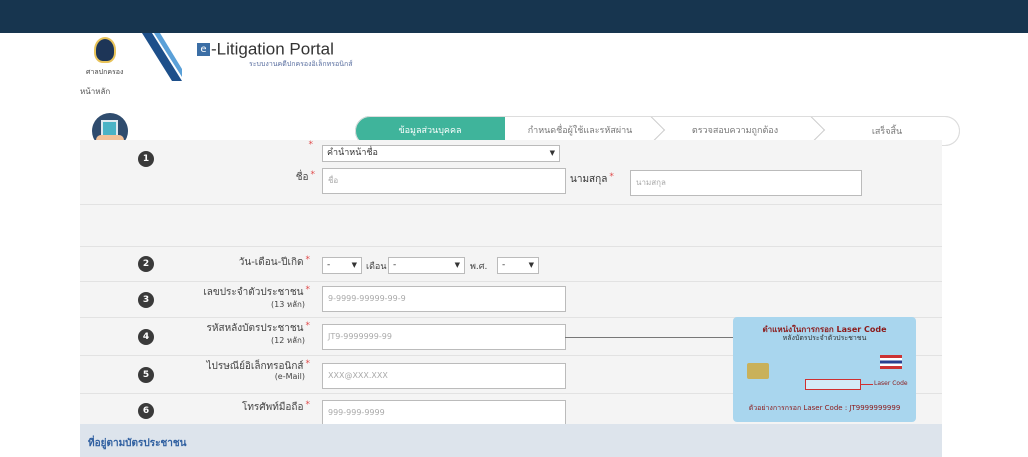  Describe the element at coordinates (271, 262) in the screenshot. I see `birthdate-label-text: วัน-เดือน-ปีเกิด` at that location.